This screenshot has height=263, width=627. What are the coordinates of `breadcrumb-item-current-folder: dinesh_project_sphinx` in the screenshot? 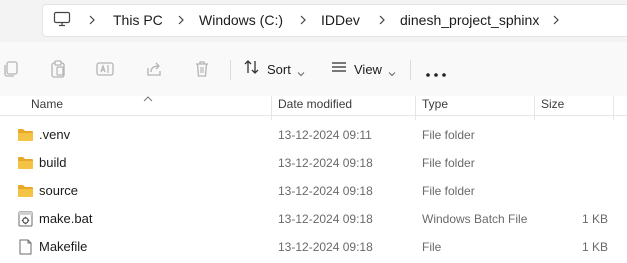 It's located at (469, 20).